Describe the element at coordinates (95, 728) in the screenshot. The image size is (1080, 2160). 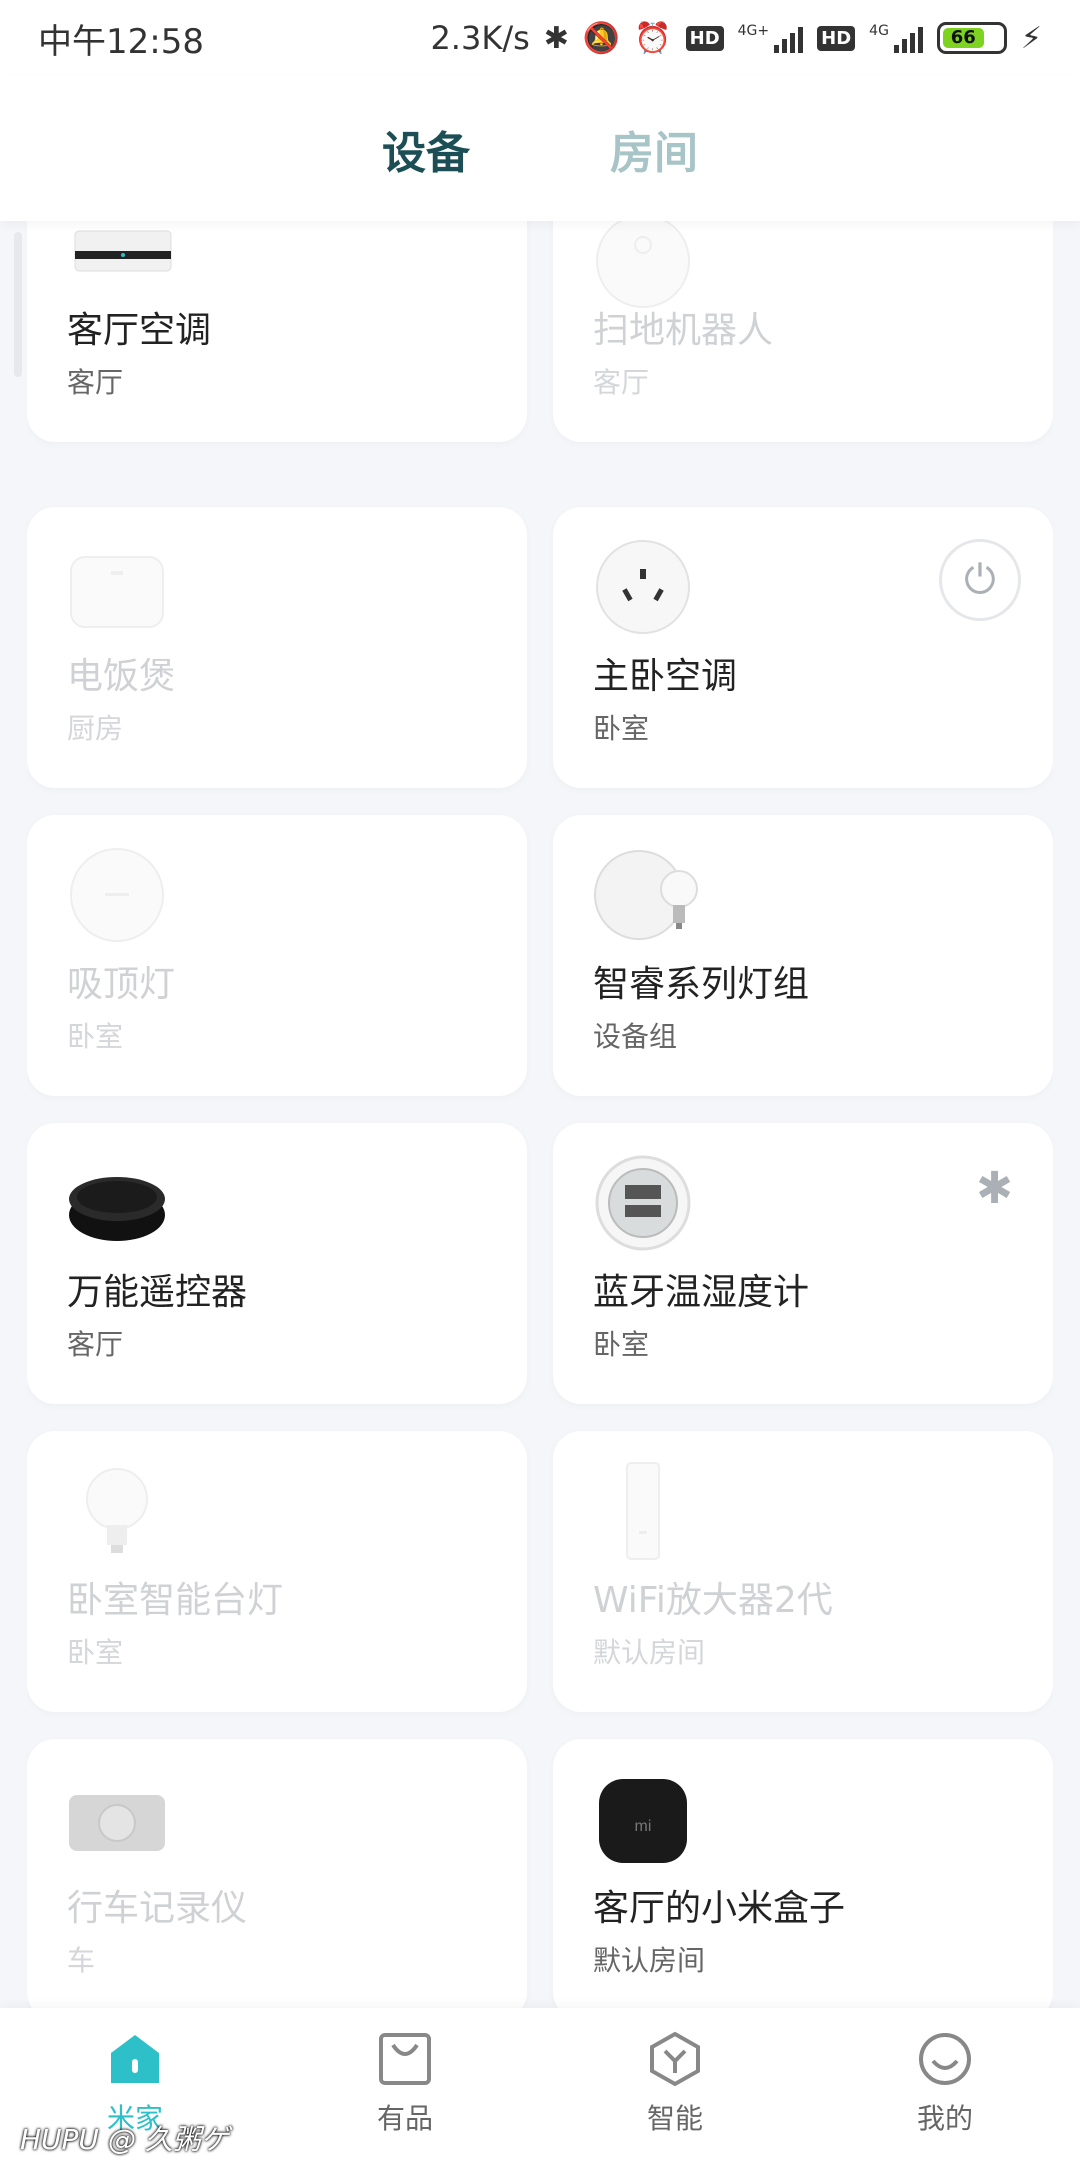
I see `device-room: 厨房` at that location.